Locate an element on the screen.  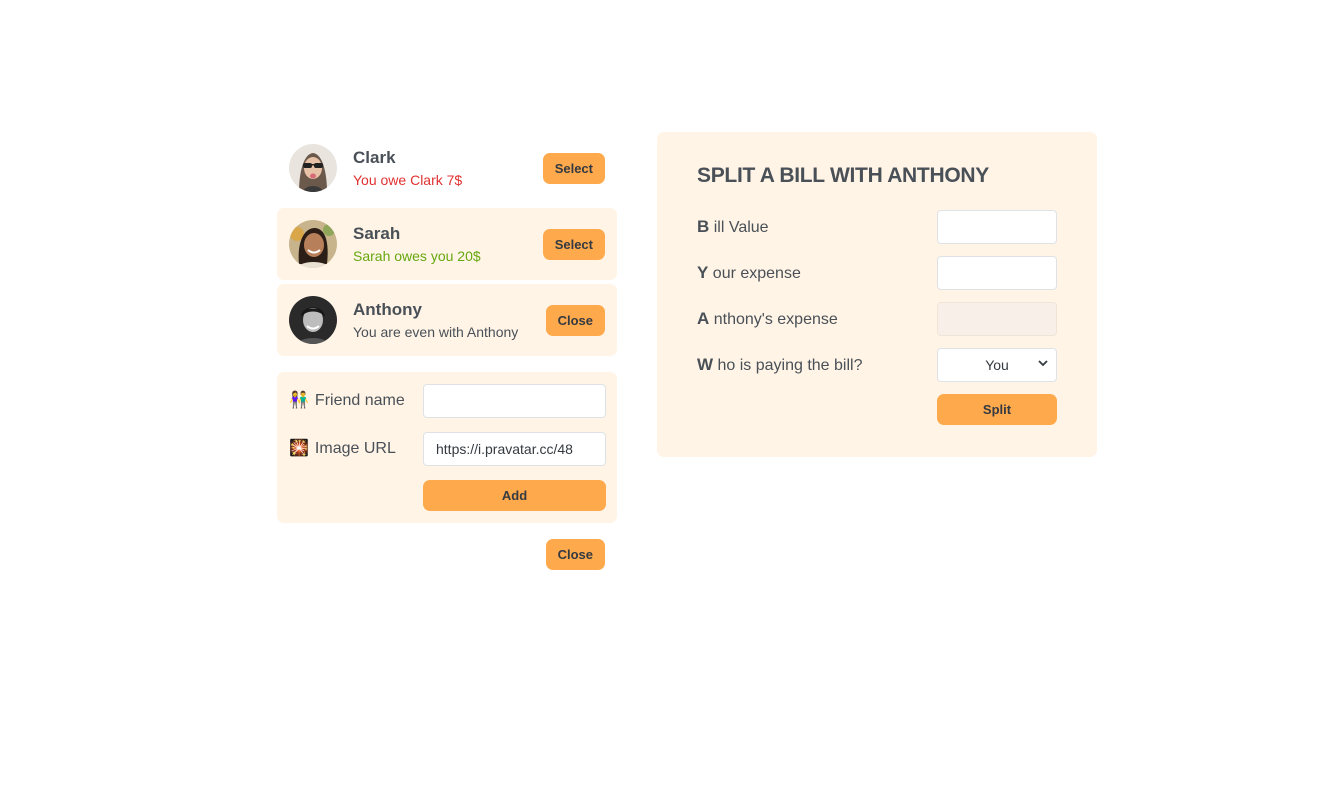
friend-balance: You are even with Anthony is located at coordinates (436, 332).